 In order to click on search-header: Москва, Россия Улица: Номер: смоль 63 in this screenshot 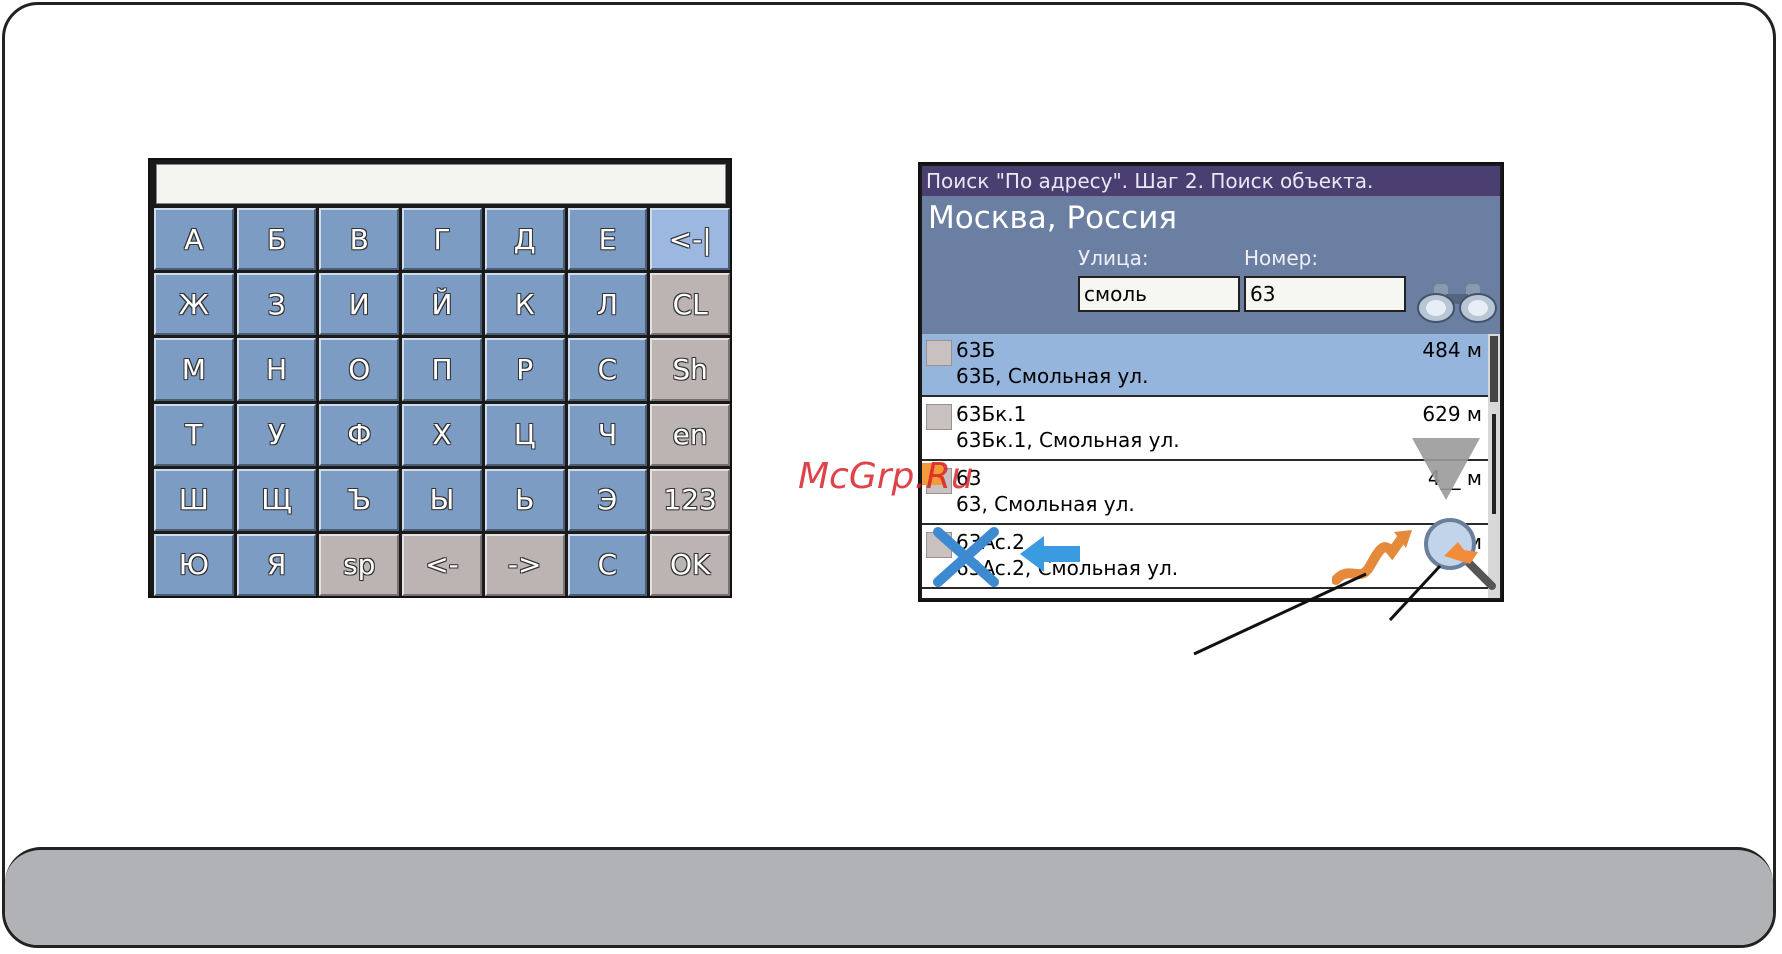, I will do `click(1211, 265)`.